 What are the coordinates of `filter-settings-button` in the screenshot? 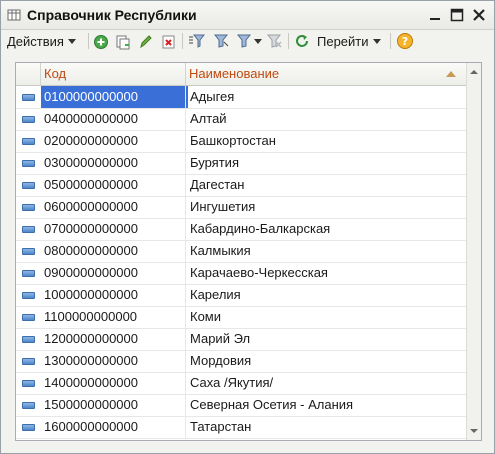 It's located at (248, 41).